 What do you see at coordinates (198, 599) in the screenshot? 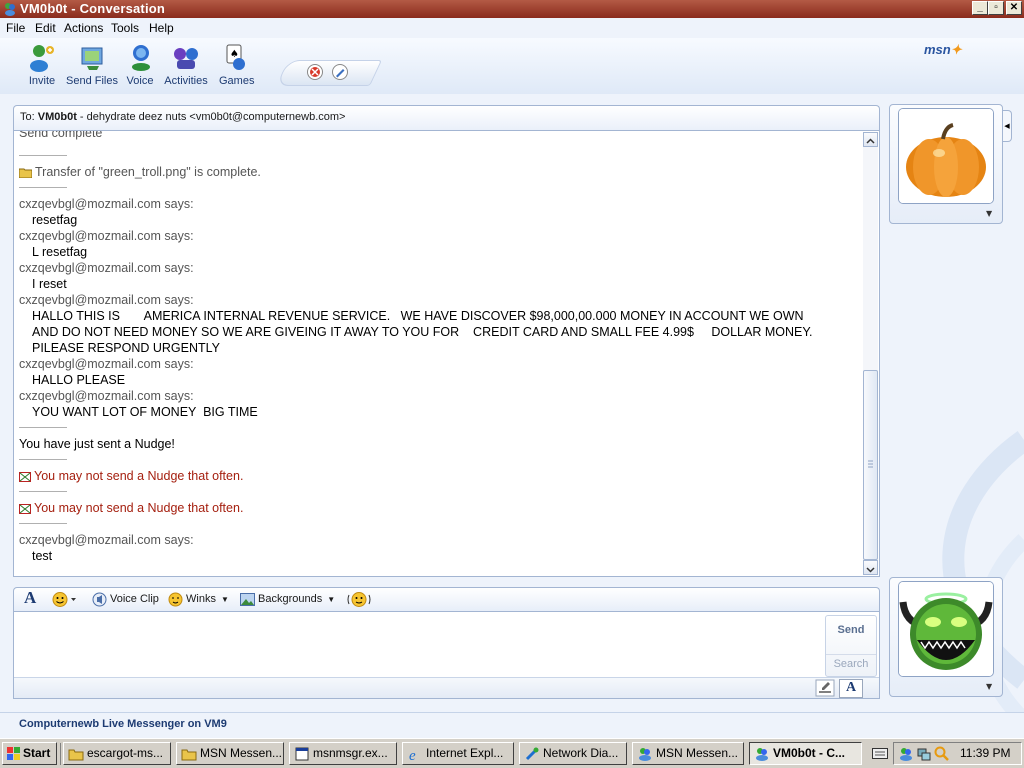
I see `winks-button: Winks ▼` at bounding box center [198, 599].